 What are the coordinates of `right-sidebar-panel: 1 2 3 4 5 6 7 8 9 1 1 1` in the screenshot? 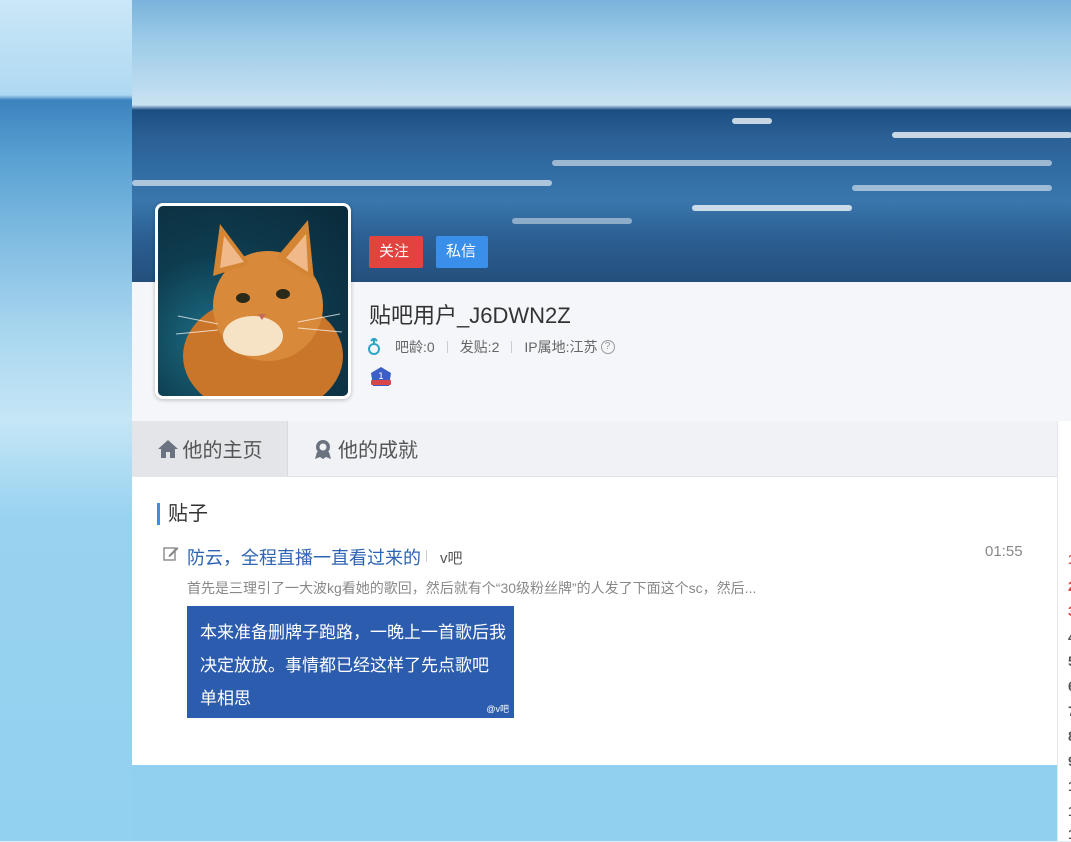 It's located at (1064, 631).